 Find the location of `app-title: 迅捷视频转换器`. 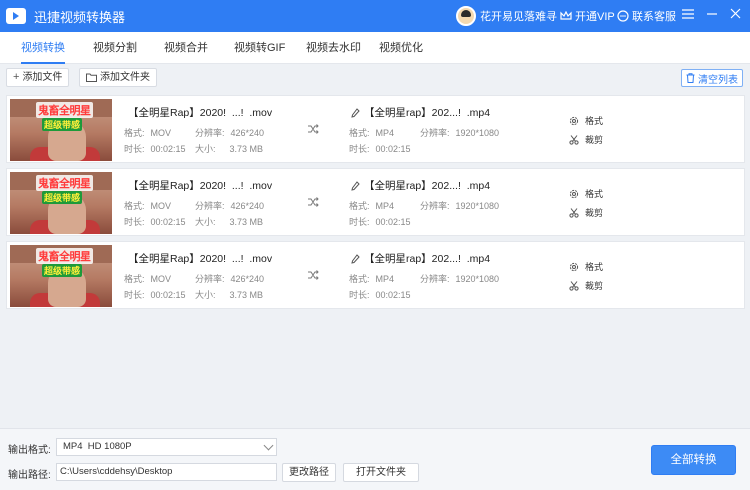

app-title: 迅捷视频转换器 is located at coordinates (80, 17).